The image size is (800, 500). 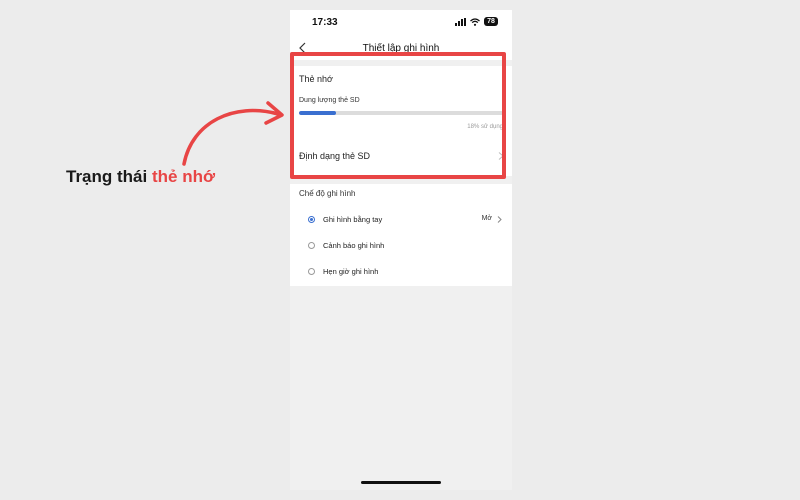 What do you see at coordinates (401, 113) in the screenshot?
I see `sd-usage-bar` at bounding box center [401, 113].